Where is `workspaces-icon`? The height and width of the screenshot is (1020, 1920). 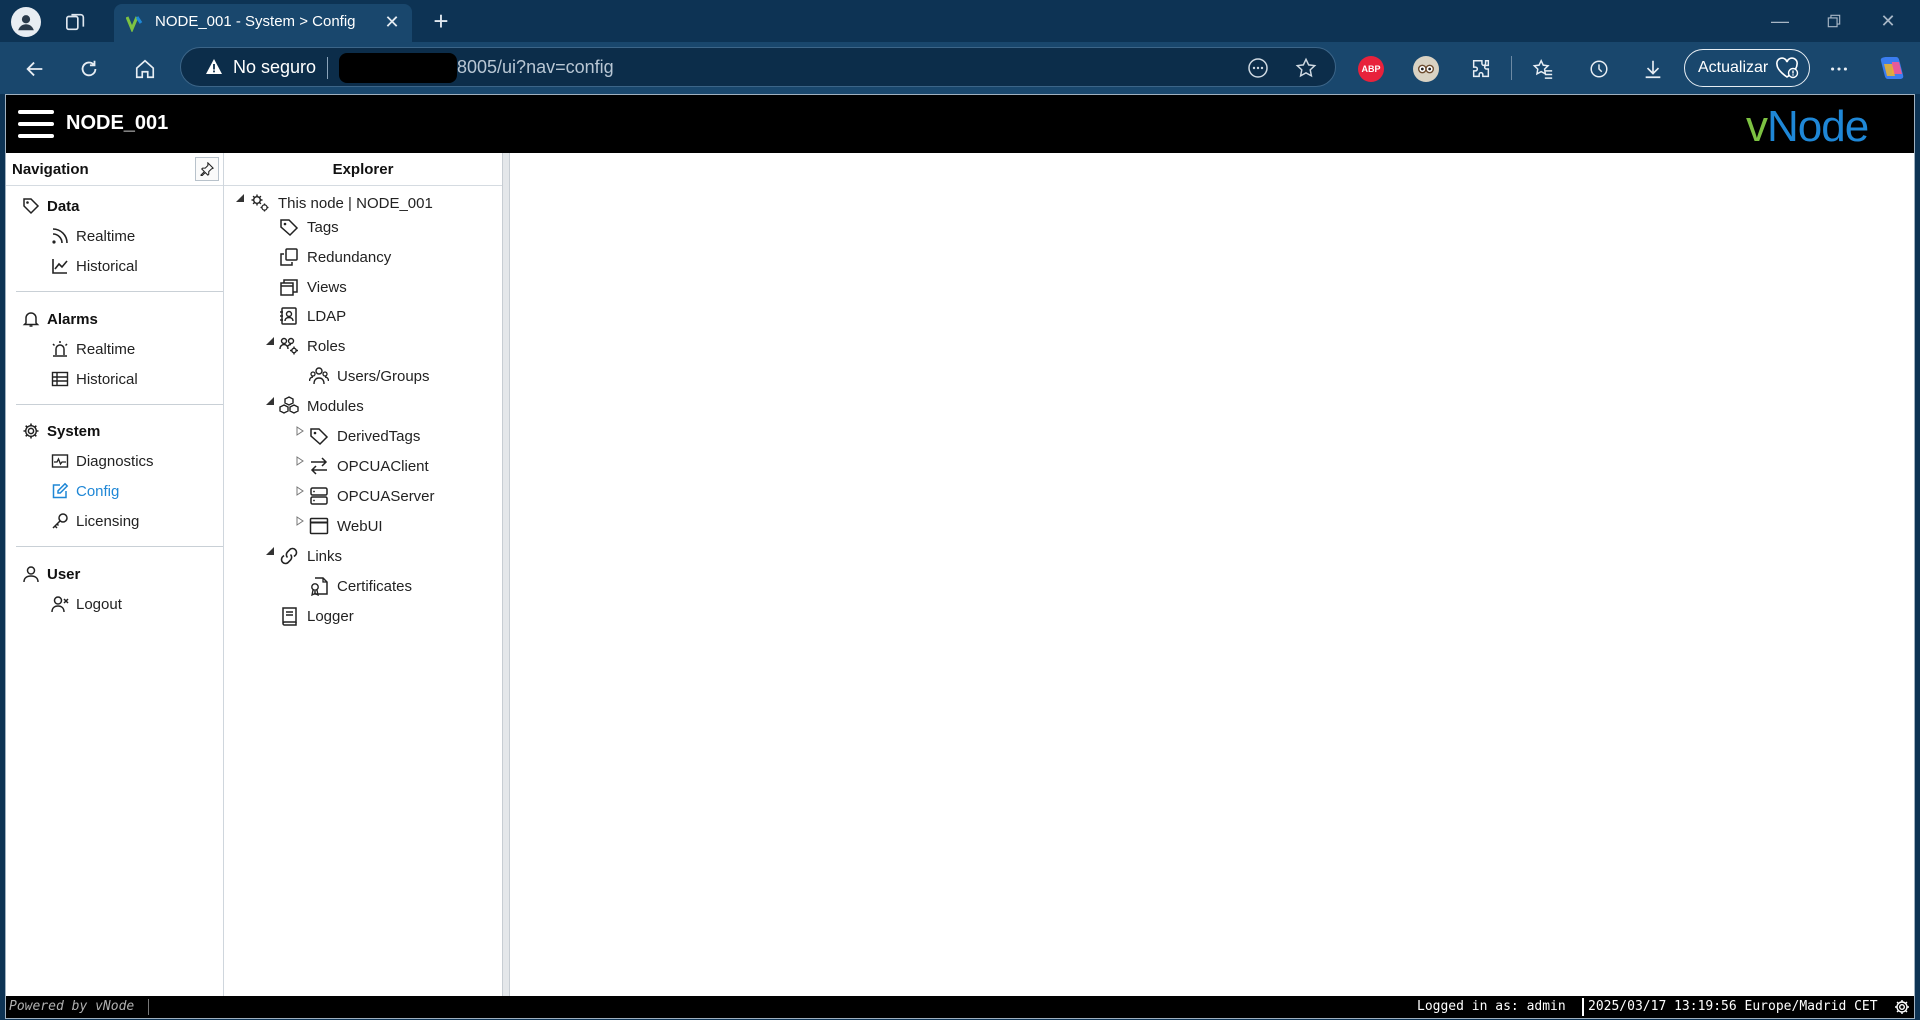
workspaces-icon is located at coordinates (76, 22).